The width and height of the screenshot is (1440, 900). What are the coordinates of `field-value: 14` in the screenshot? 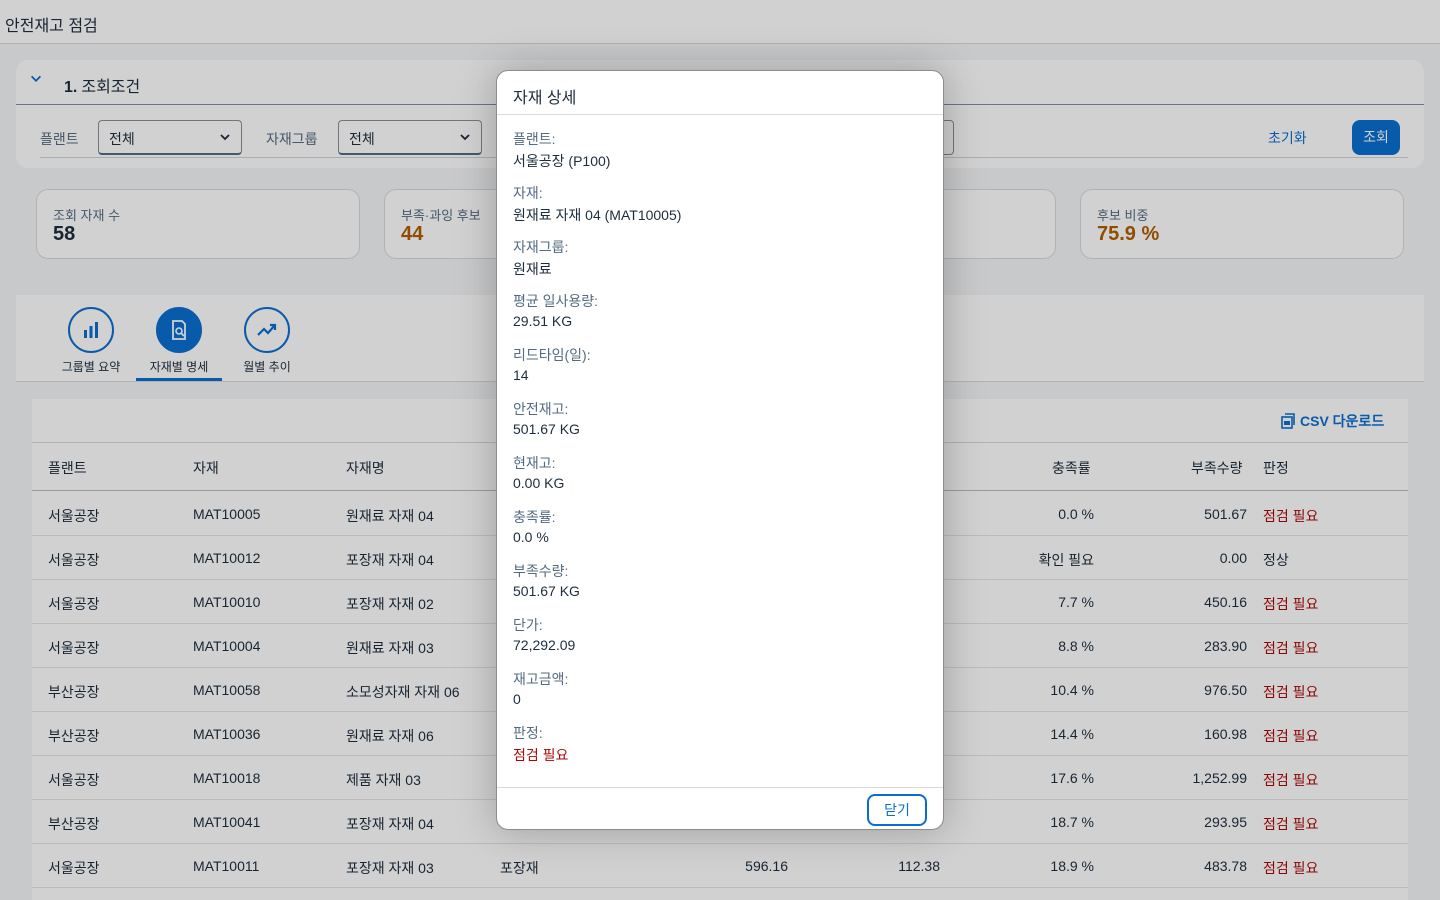 It's located at (521, 375).